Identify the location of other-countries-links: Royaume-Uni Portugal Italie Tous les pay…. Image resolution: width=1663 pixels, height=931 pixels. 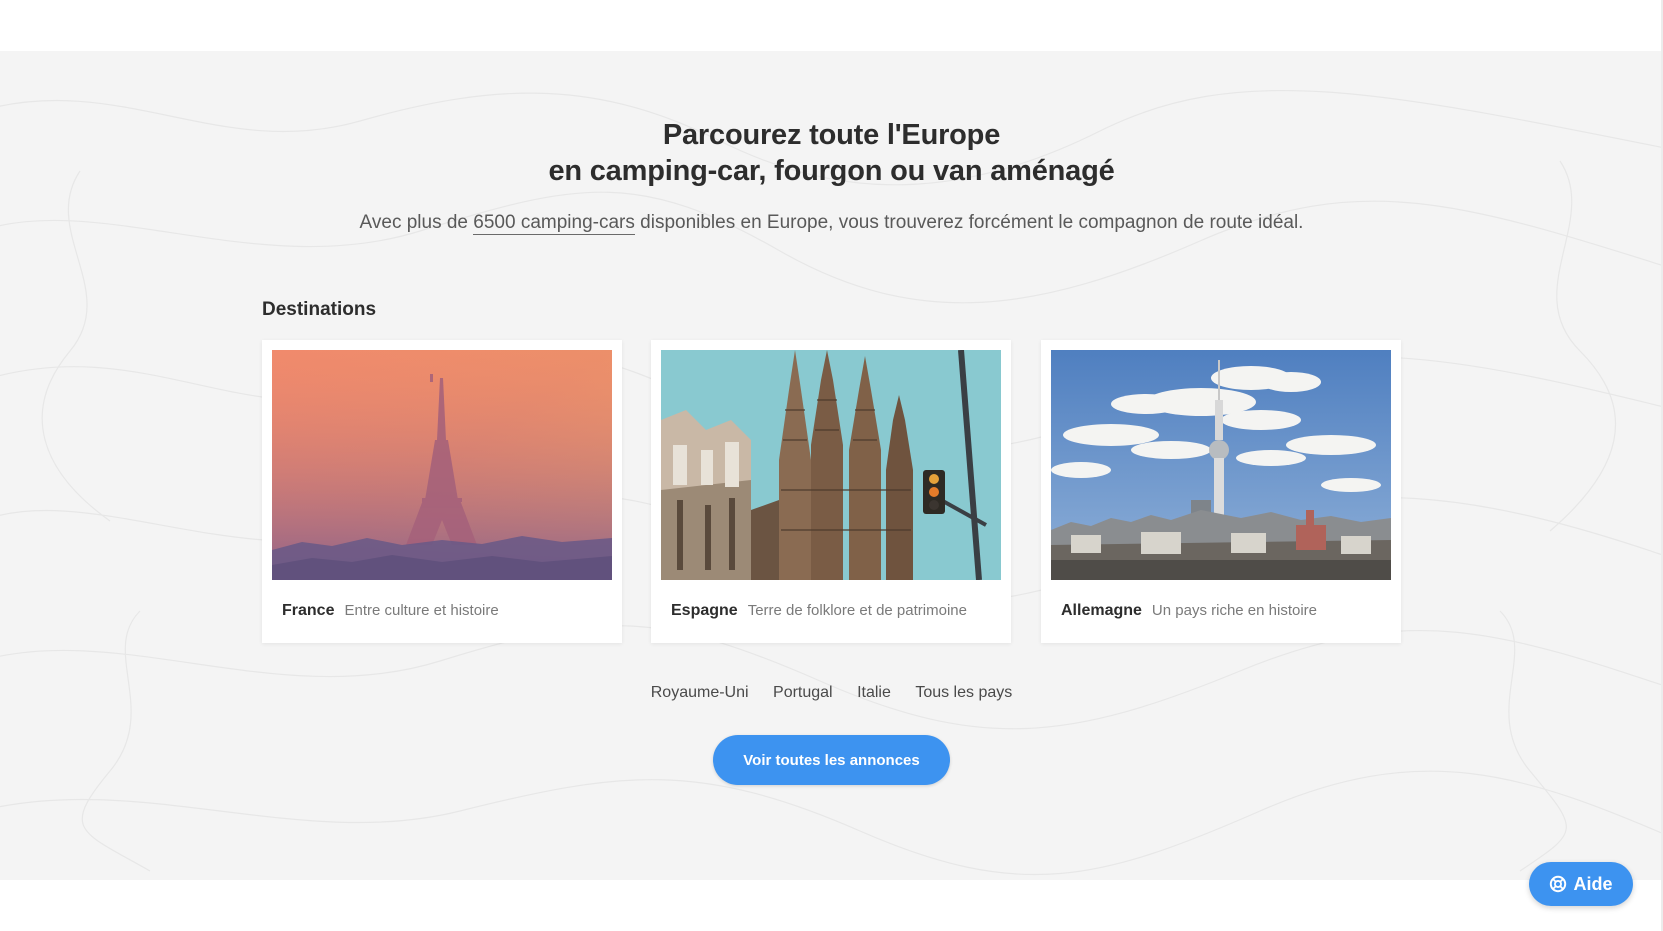
(831, 693).